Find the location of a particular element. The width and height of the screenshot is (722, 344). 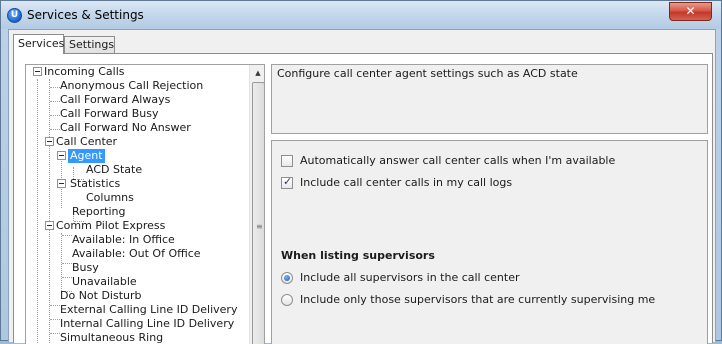

tree-item-incoming-calls: Incoming Calls is located at coordinates (84, 72).